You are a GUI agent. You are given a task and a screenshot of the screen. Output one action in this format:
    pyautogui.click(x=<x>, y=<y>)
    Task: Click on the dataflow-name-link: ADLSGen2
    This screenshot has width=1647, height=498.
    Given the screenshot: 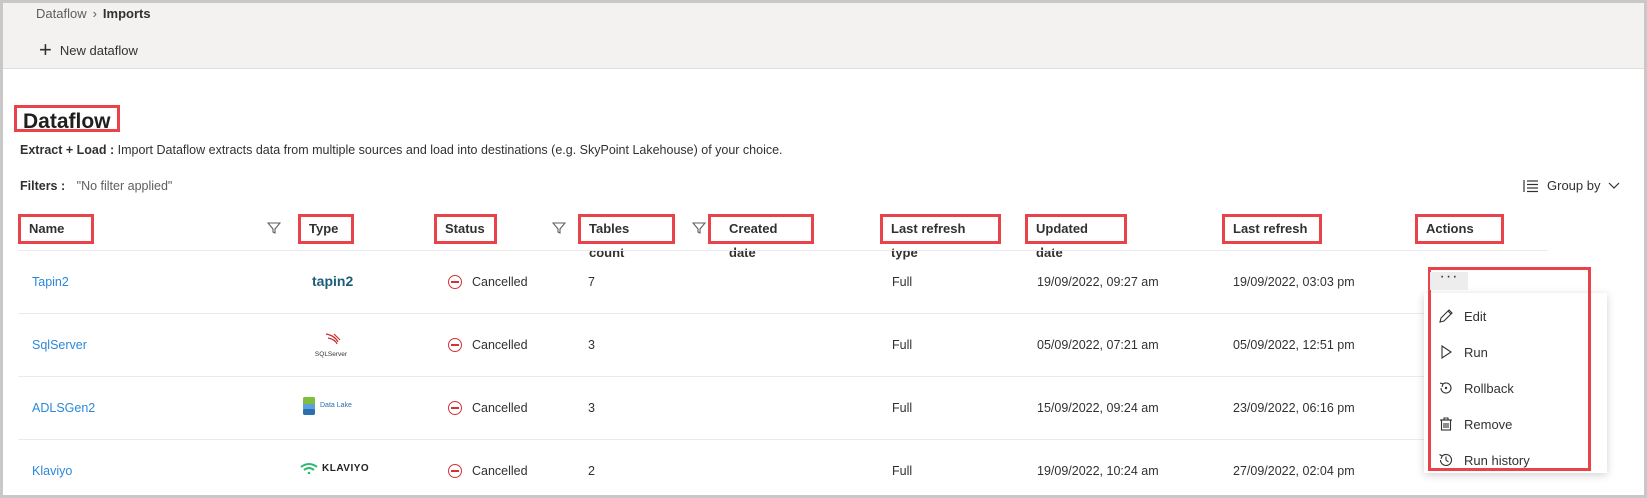 What is the action you would take?
    pyautogui.click(x=63, y=408)
    